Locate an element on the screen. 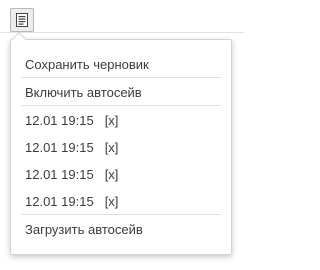 The height and width of the screenshot is (270, 320). enable-autosave-label: Включить автосейв is located at coordinates (83, 92).